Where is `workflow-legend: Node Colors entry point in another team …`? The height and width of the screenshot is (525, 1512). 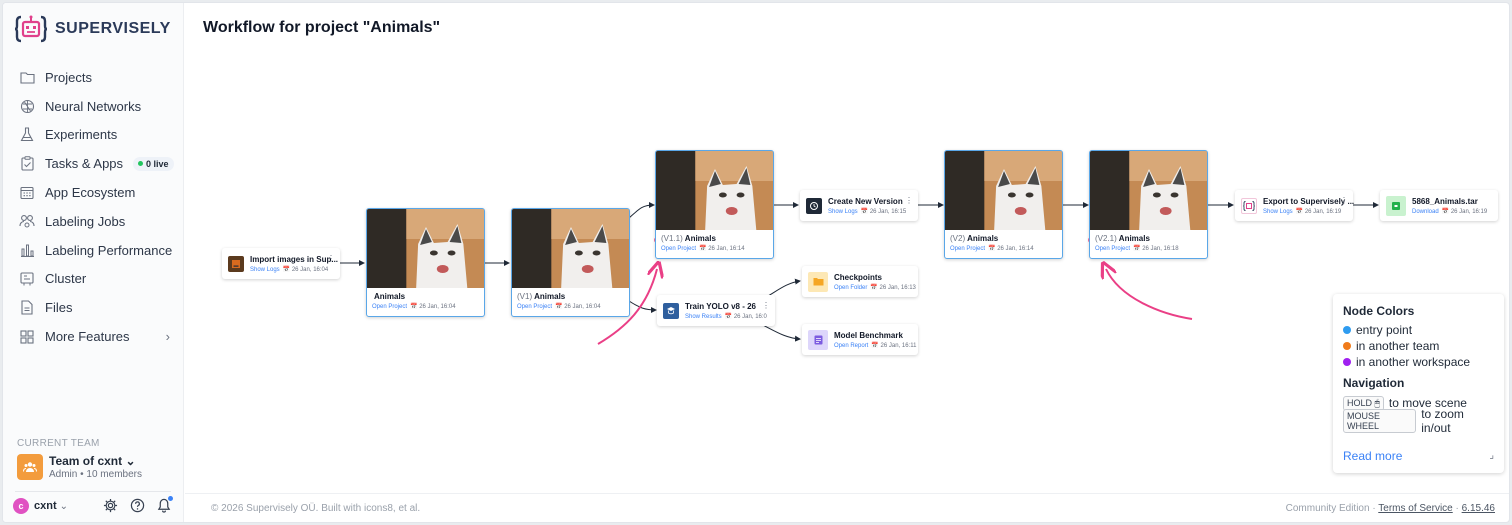
workflow-legend: Node Colors entry point in another team … is located at coordinates (1418, 383).